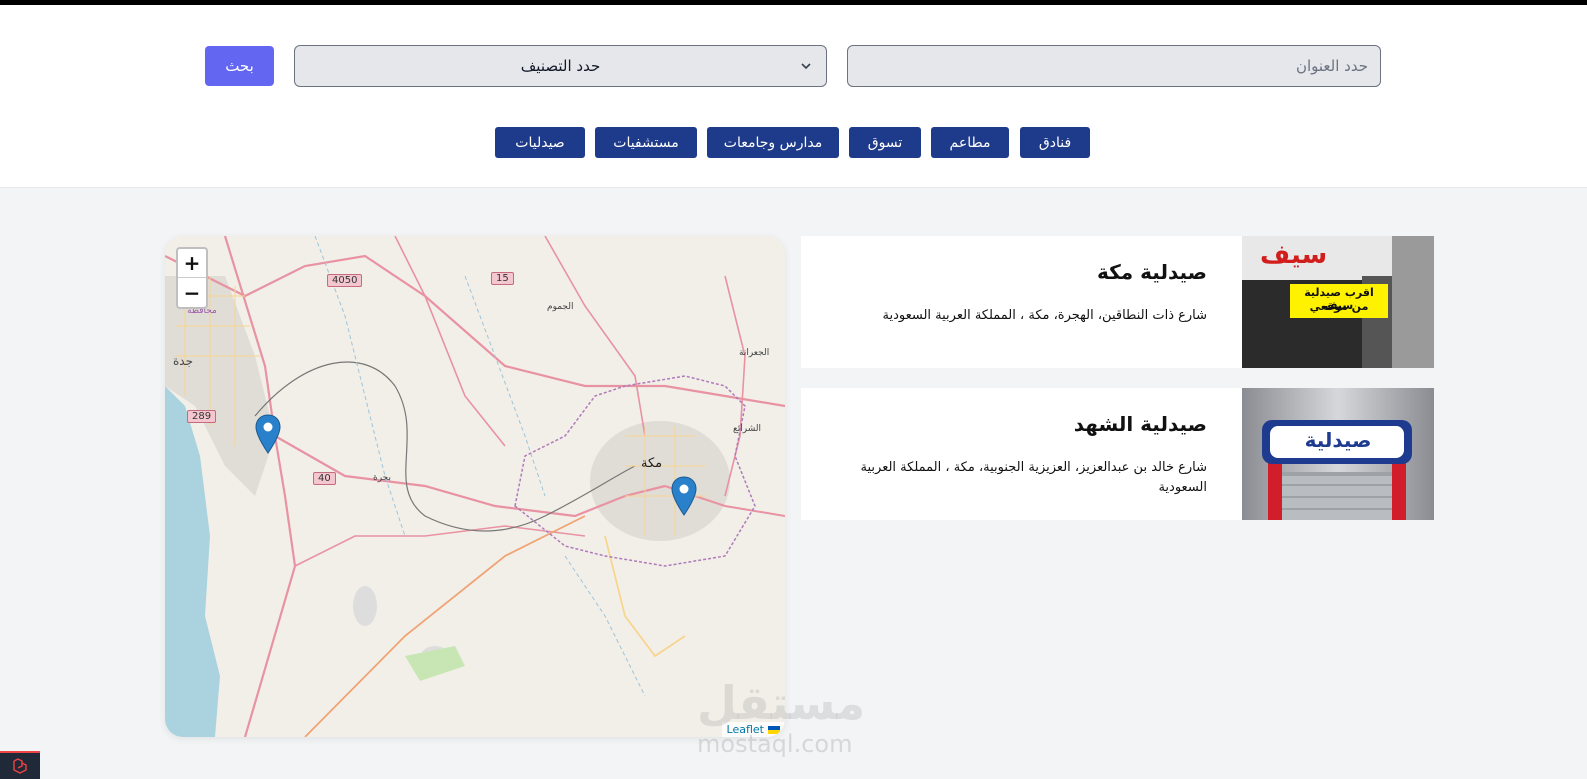  I want to click on map-label-sharaie: الشرائع, so click(747, 429).